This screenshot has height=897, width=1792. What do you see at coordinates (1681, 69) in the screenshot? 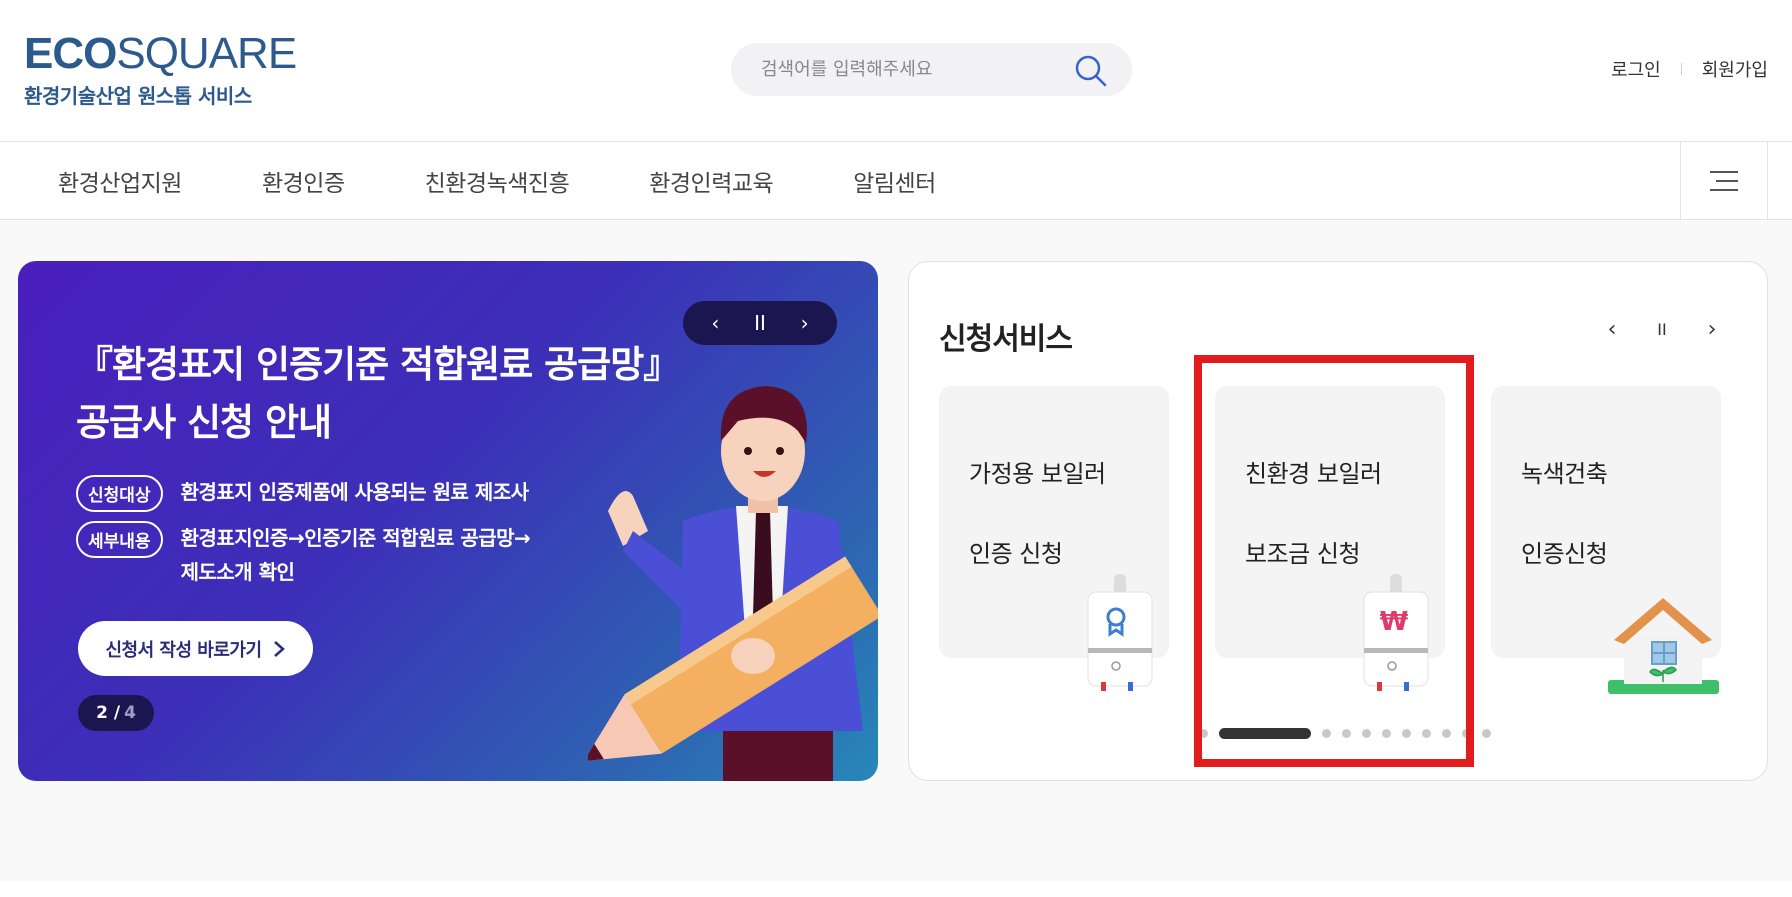
I see `link-divider` at bounding box center [1681, 69].